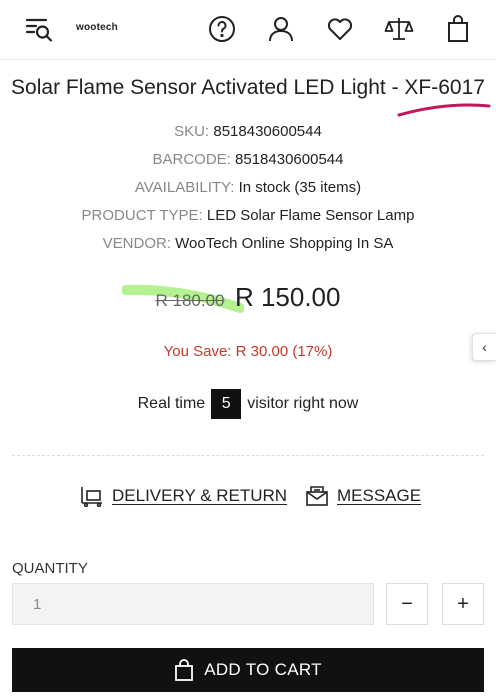  I want to click on availability-value: In stock (35 items), so click(300, 187).